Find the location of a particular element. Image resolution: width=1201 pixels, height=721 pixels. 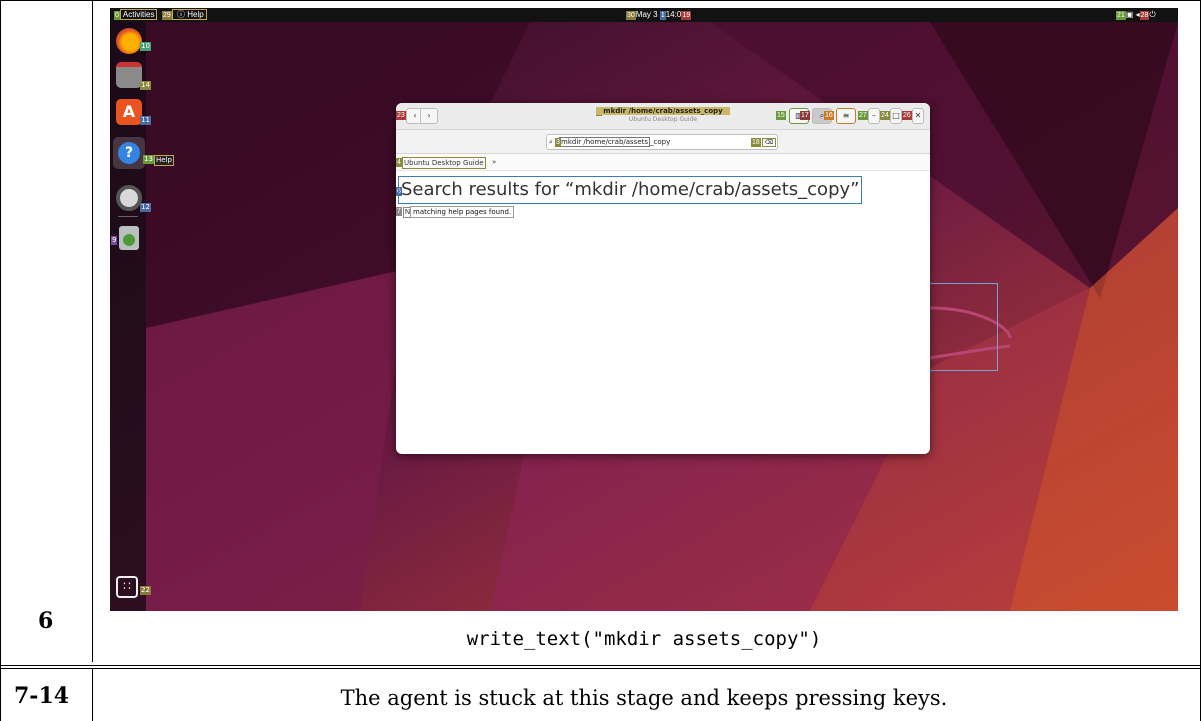

trash-icon is located at coordinates (129, 238).